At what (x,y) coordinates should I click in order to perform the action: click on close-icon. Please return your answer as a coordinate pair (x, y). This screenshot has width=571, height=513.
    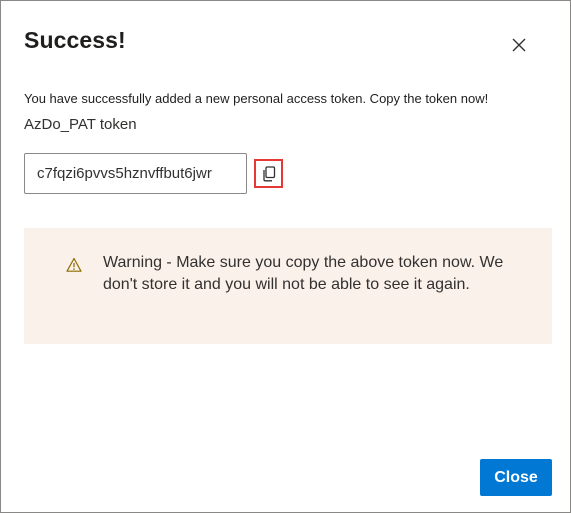
    Looking at the image, I should click on (519, 45).